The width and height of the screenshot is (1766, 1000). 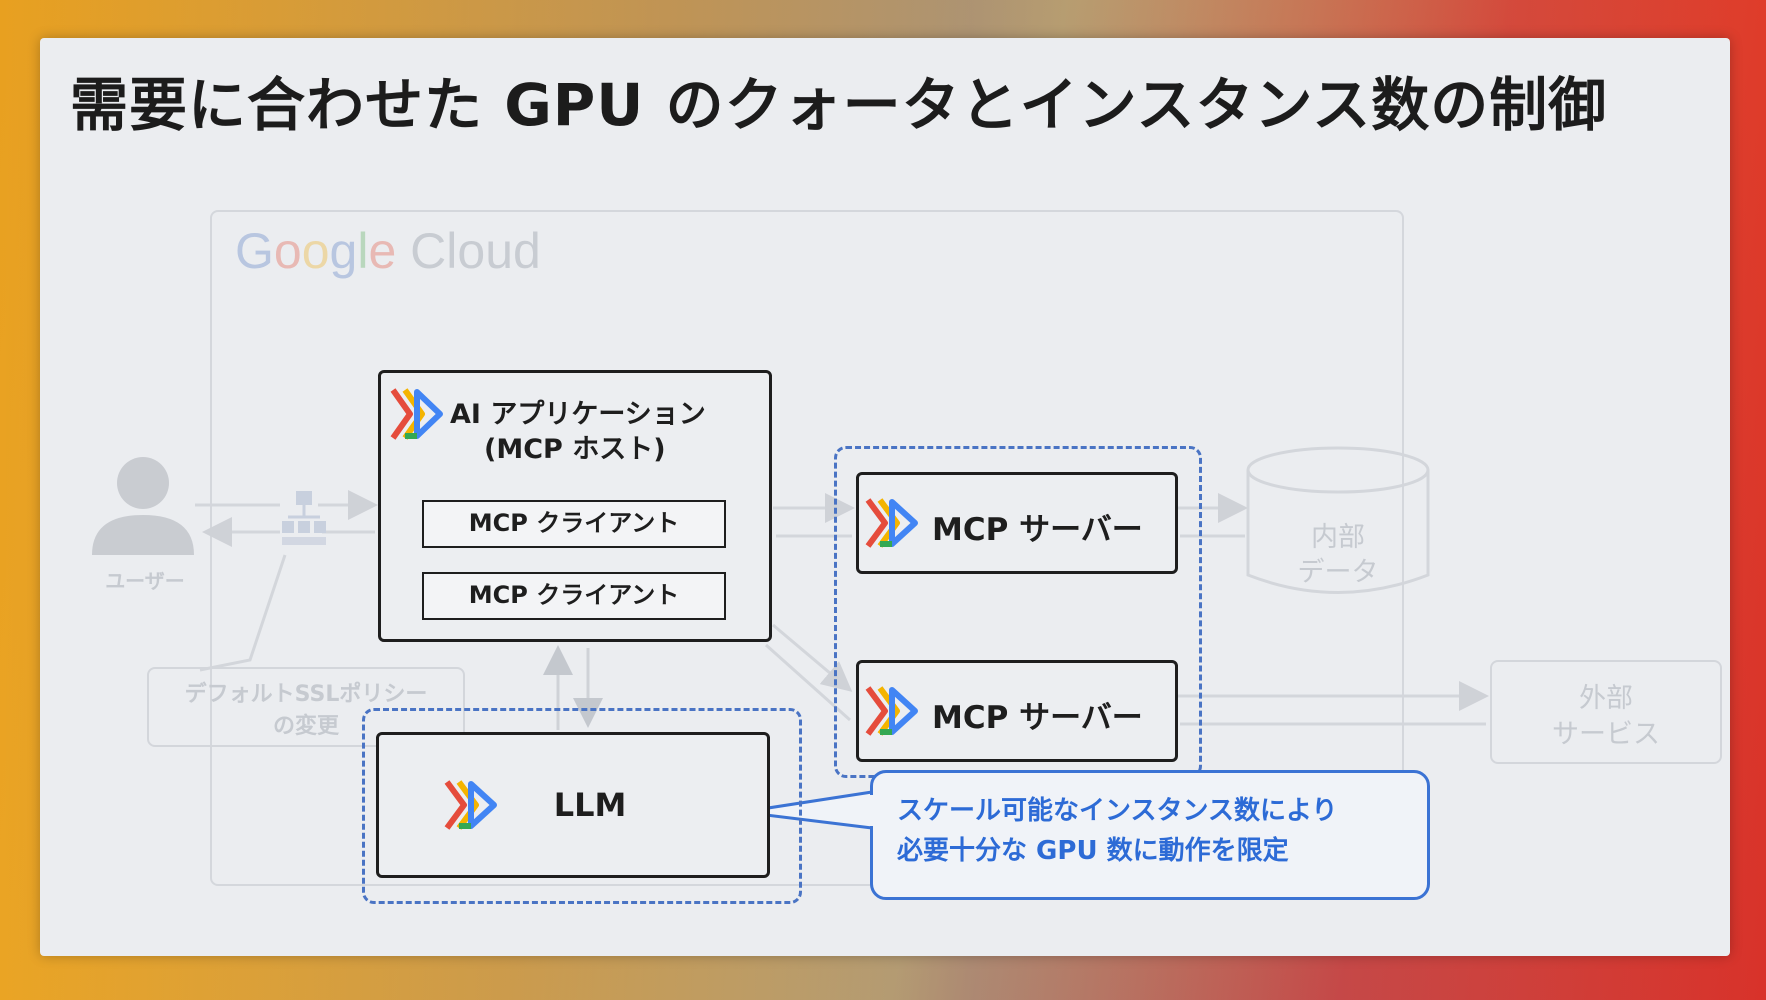 What do you see at coordinates (872, 810) in the screenshot?
I see `callout-pointer-cover` at bounding box center [872, 810].